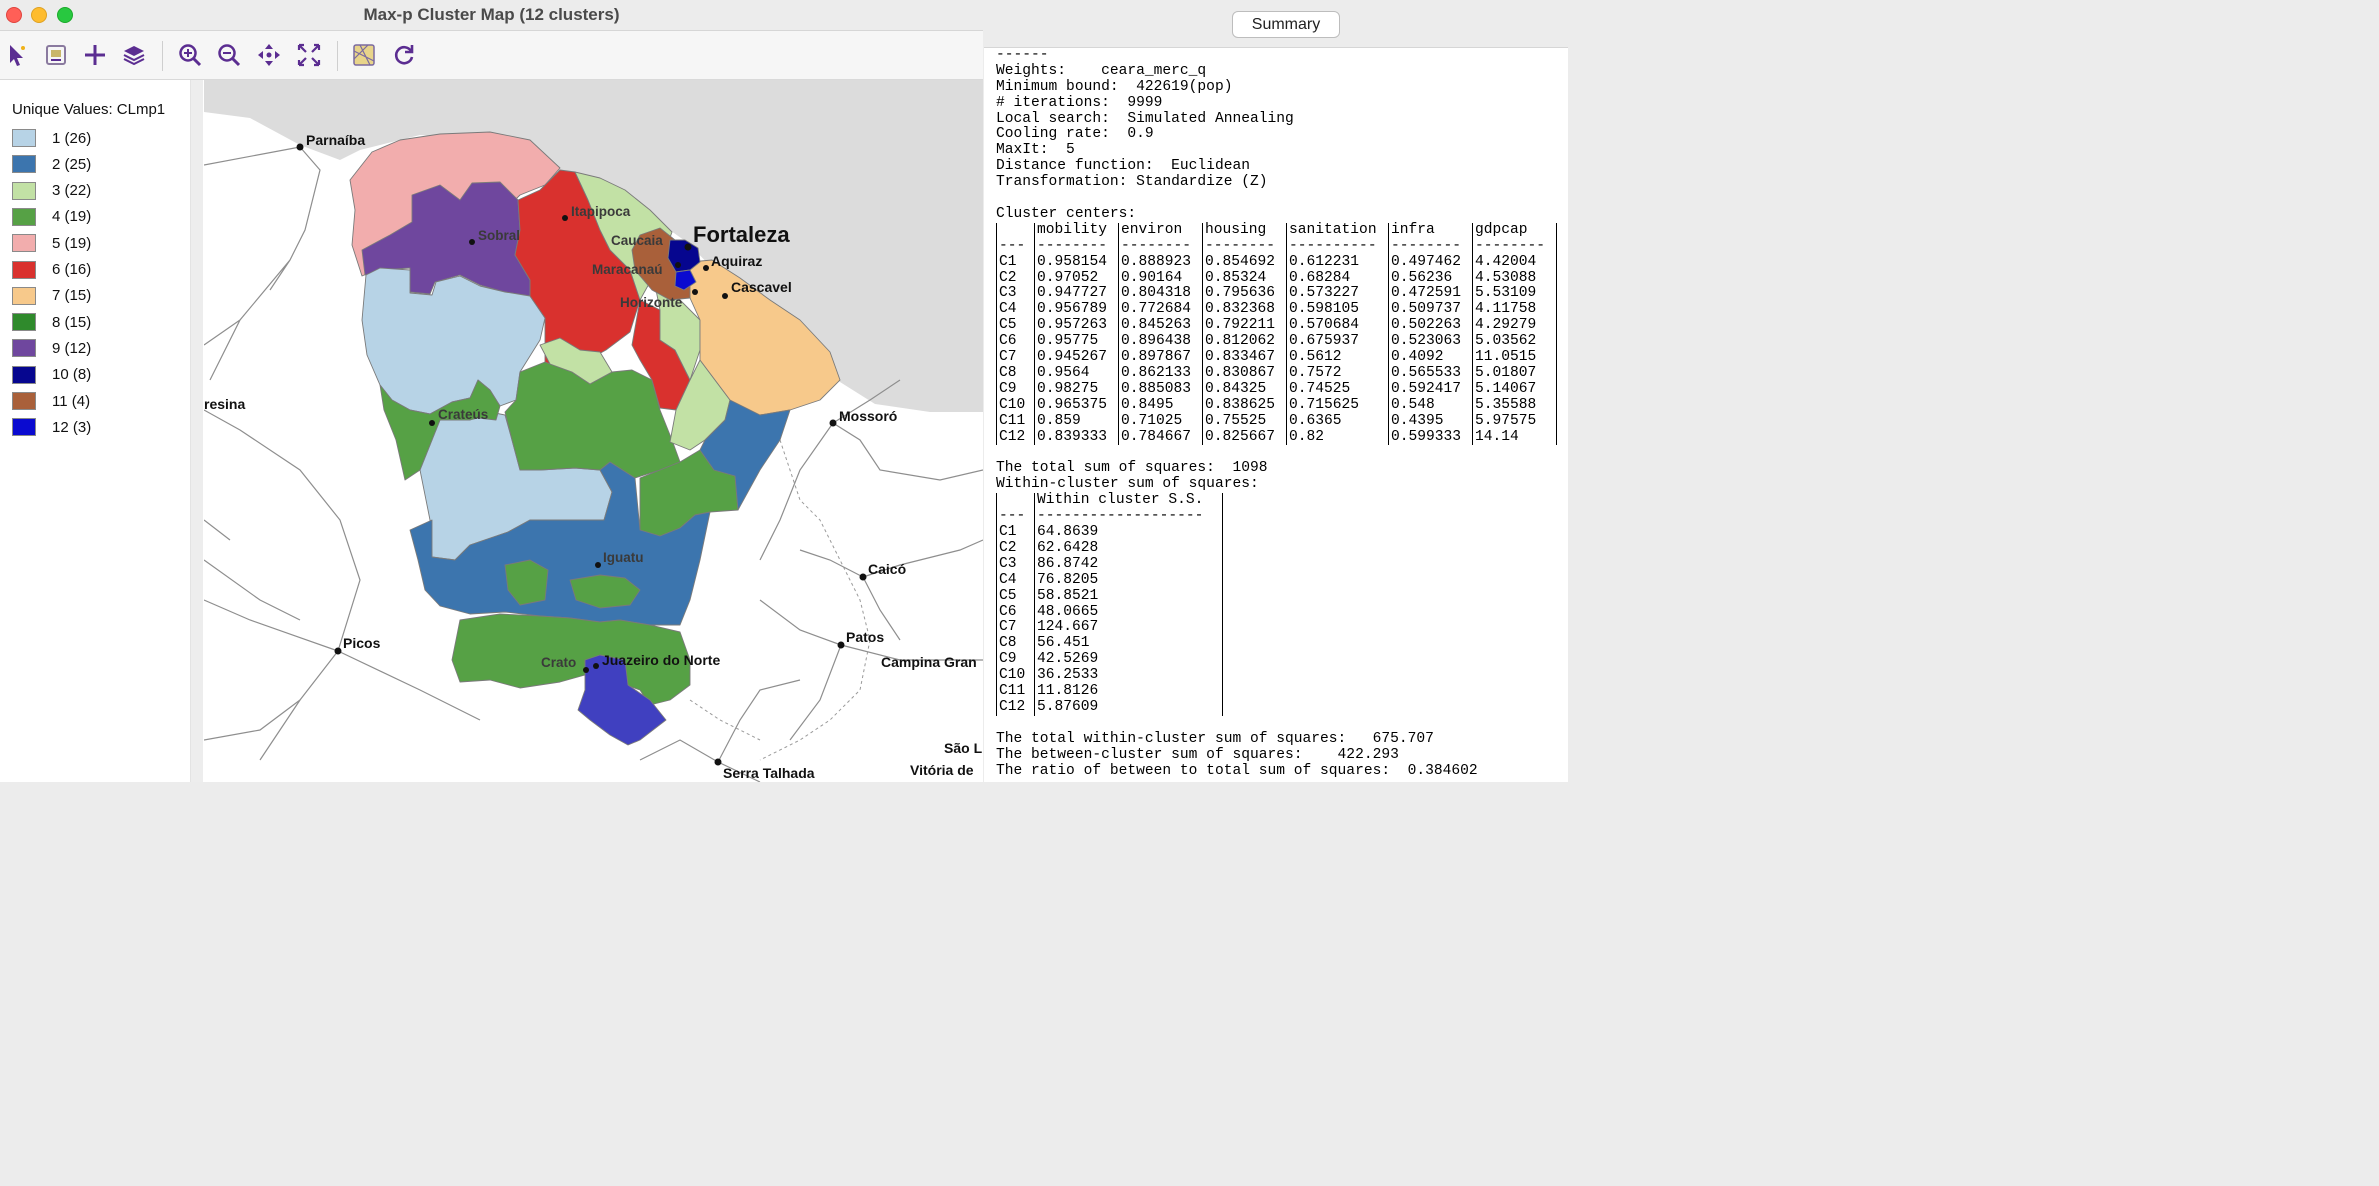  I want to click on table-cell: 64.8639, so click(1128, 532).